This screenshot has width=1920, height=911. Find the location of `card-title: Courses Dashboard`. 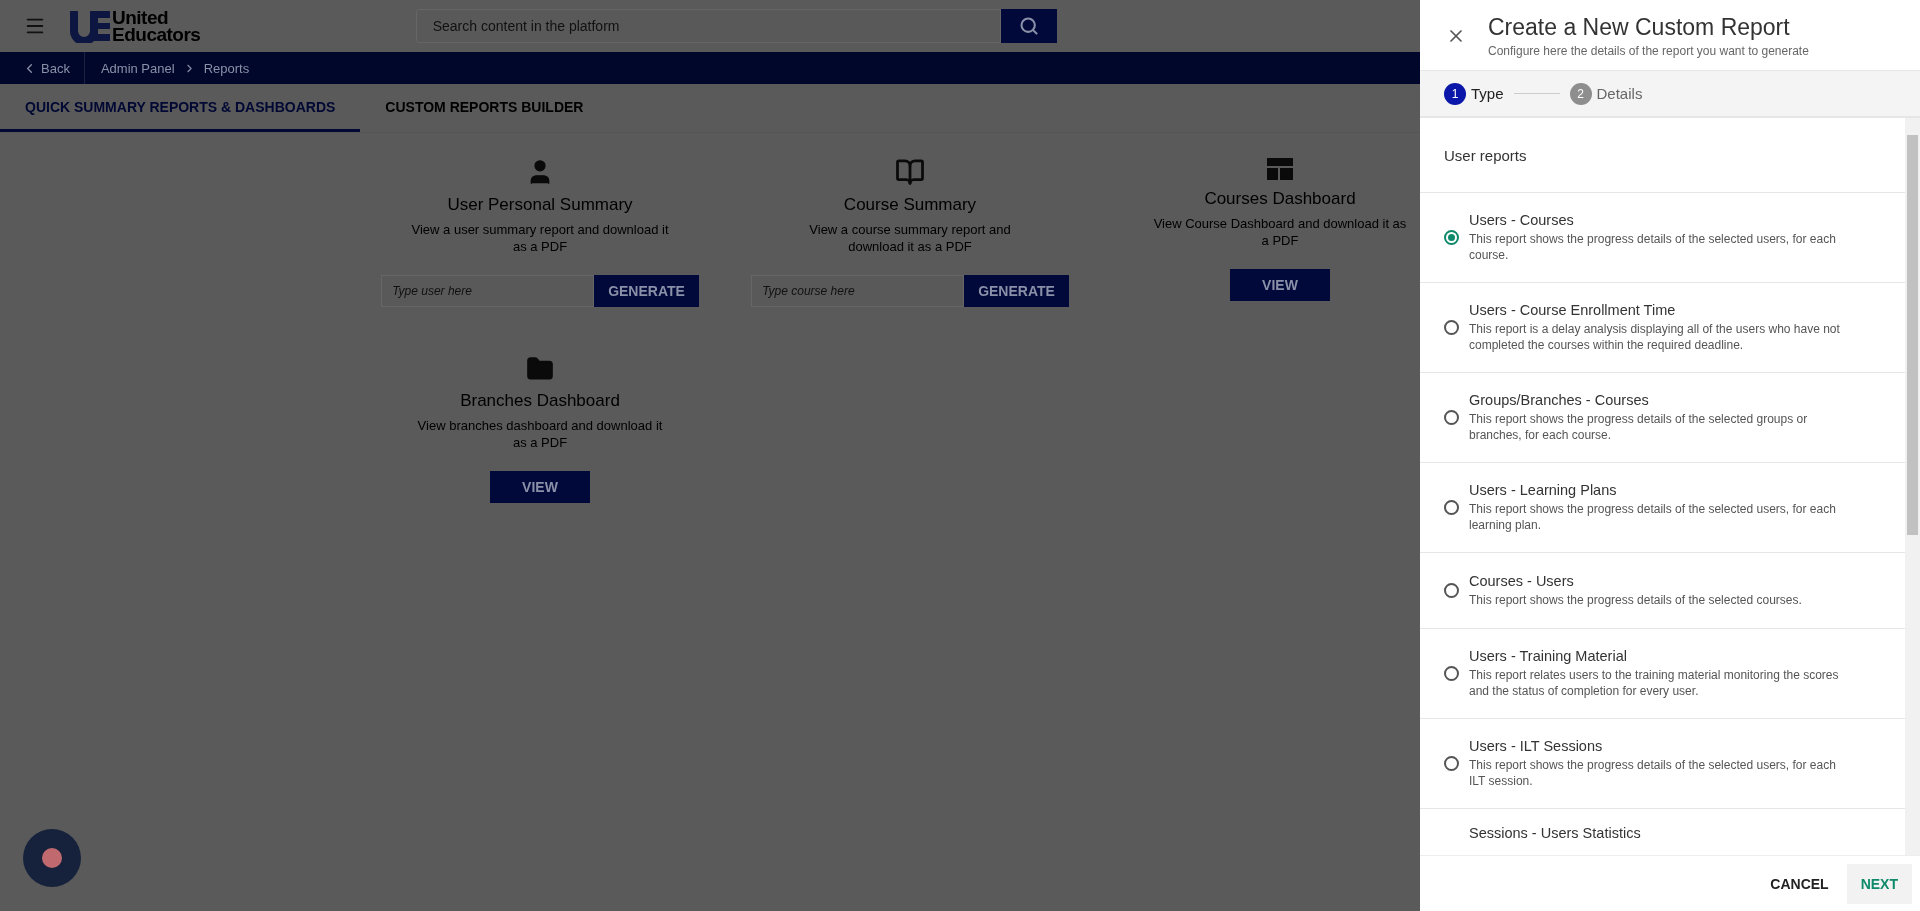

card-title: Courses Dashboard is located at coordinates (1280, 199).